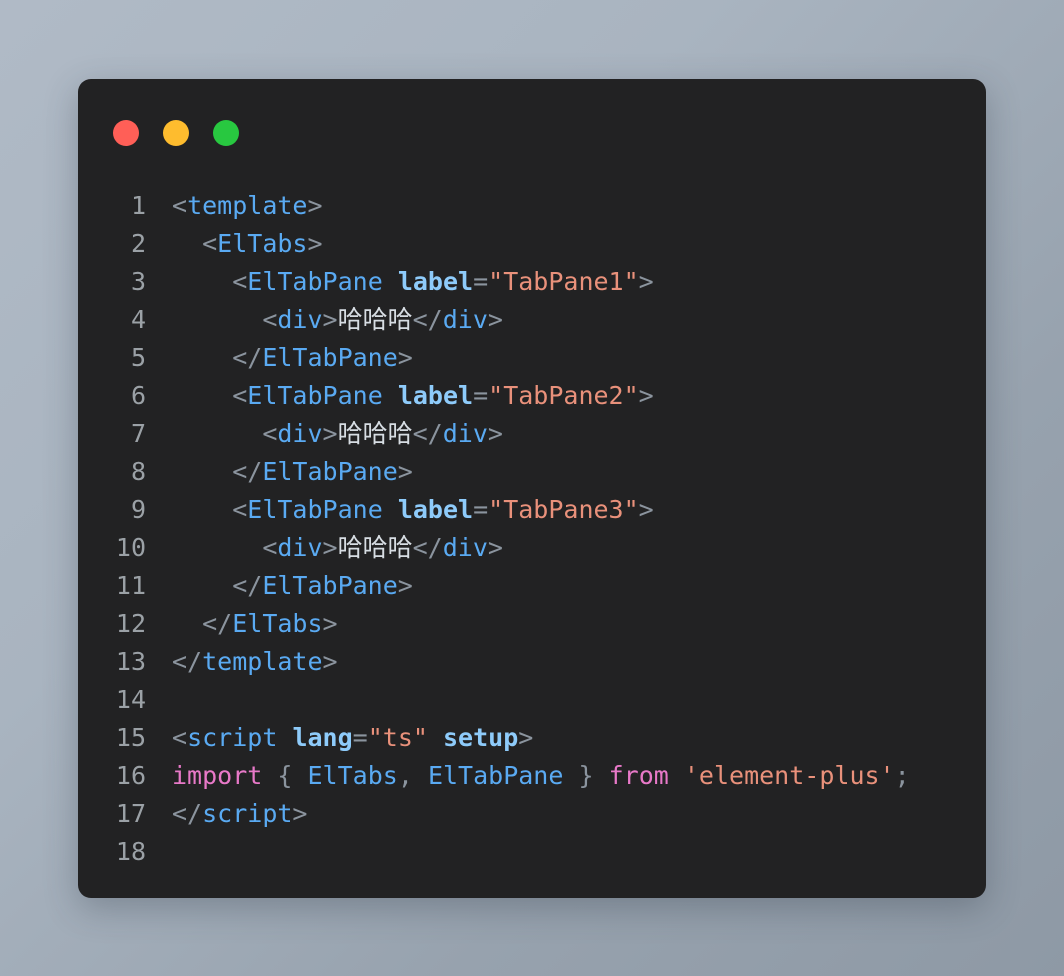 This screenshot has height=976, width=1064. I want to click on code-token-attr: lang, so click(322, 737).